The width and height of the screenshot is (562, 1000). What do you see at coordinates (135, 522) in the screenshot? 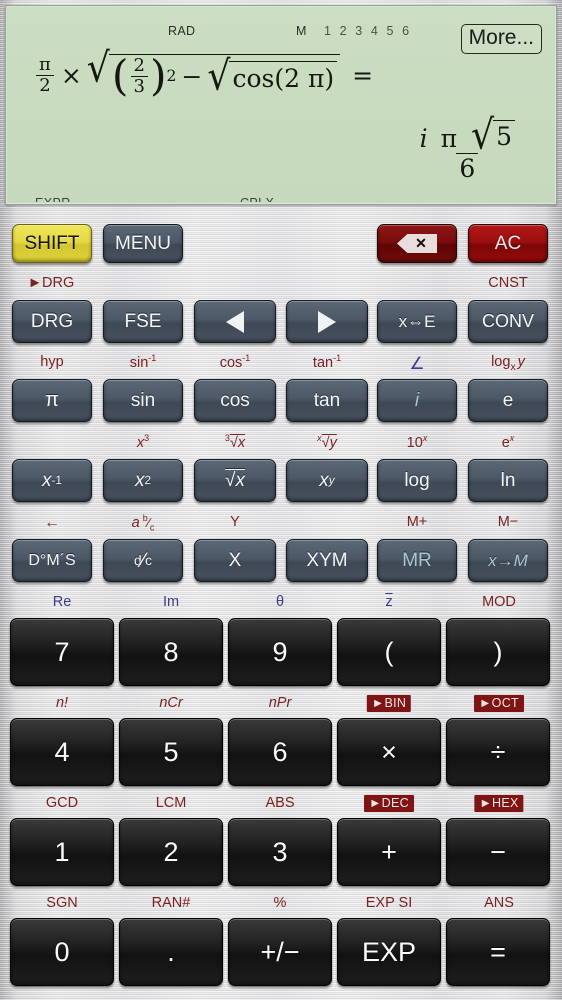
I see `label-a: a` at bounding box center [135, 522].